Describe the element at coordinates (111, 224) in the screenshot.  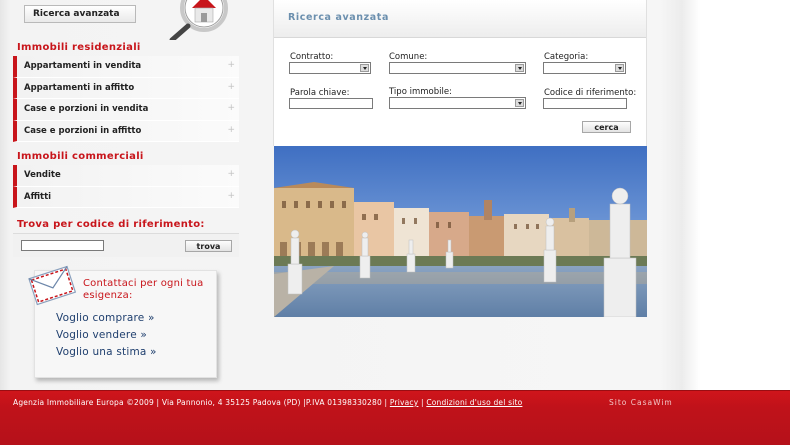
I see `code-search-title: Trova per codice di riferimento:` at that location.